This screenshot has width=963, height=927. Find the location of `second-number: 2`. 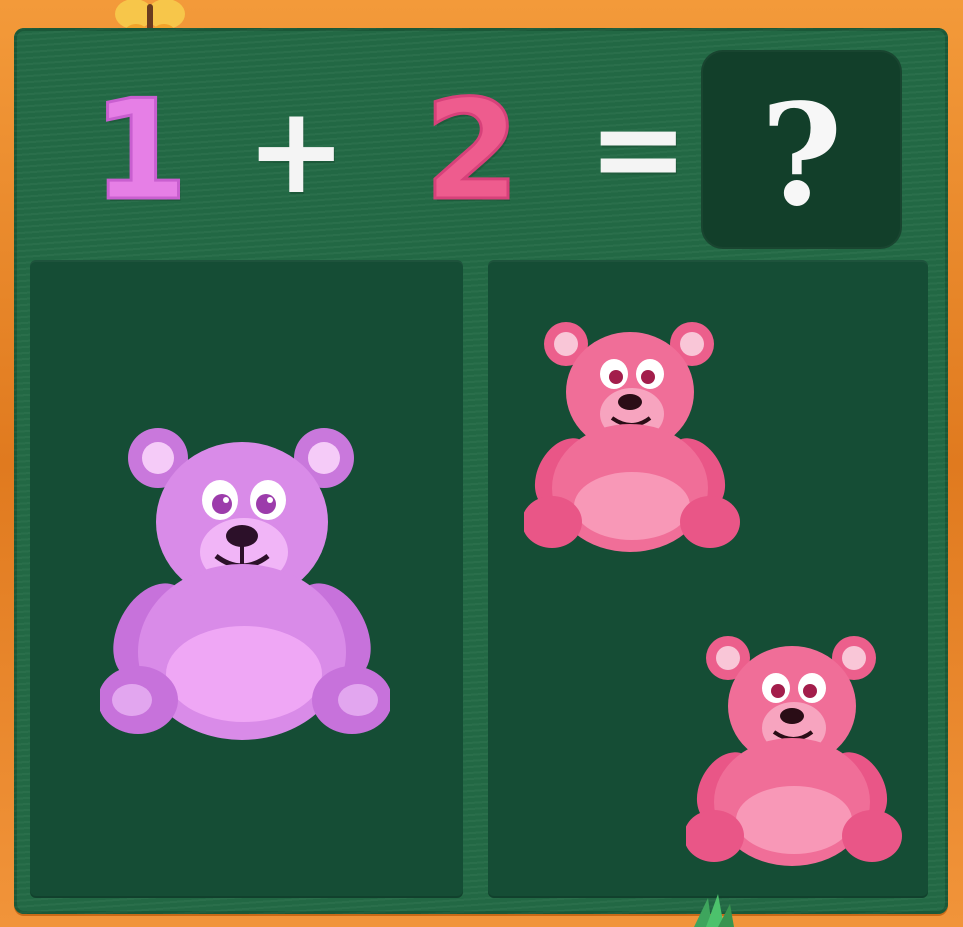

second-number: 2 is located at coordinates (471, 150).